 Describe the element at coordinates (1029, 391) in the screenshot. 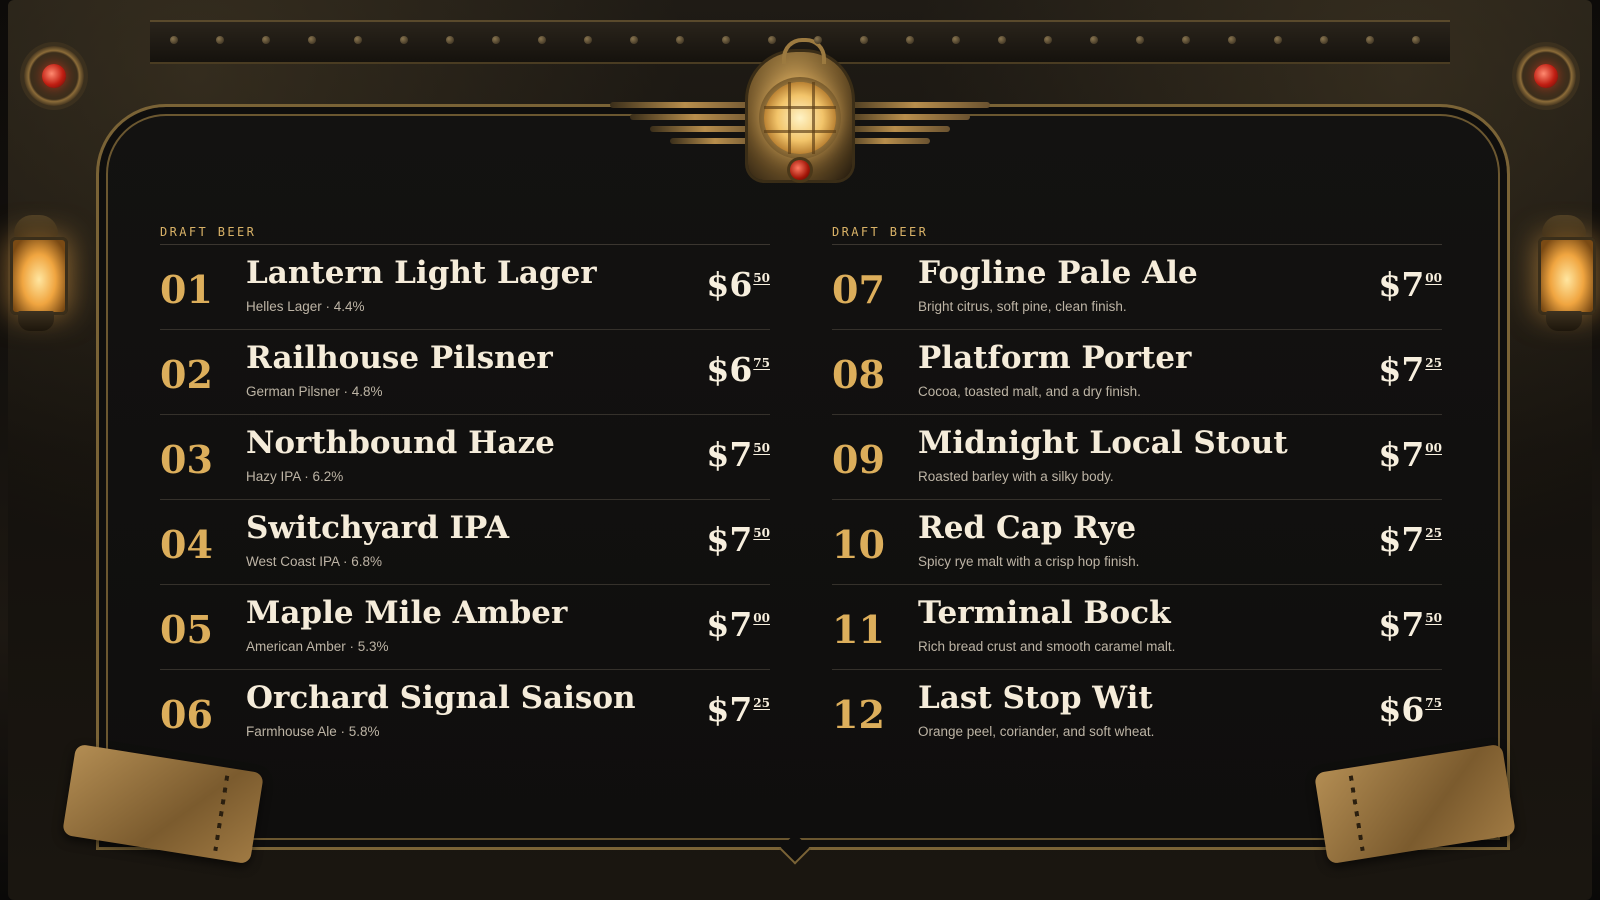

I see `beer-description: Cocoa, toasted malt, and a dry finish.` at that location.